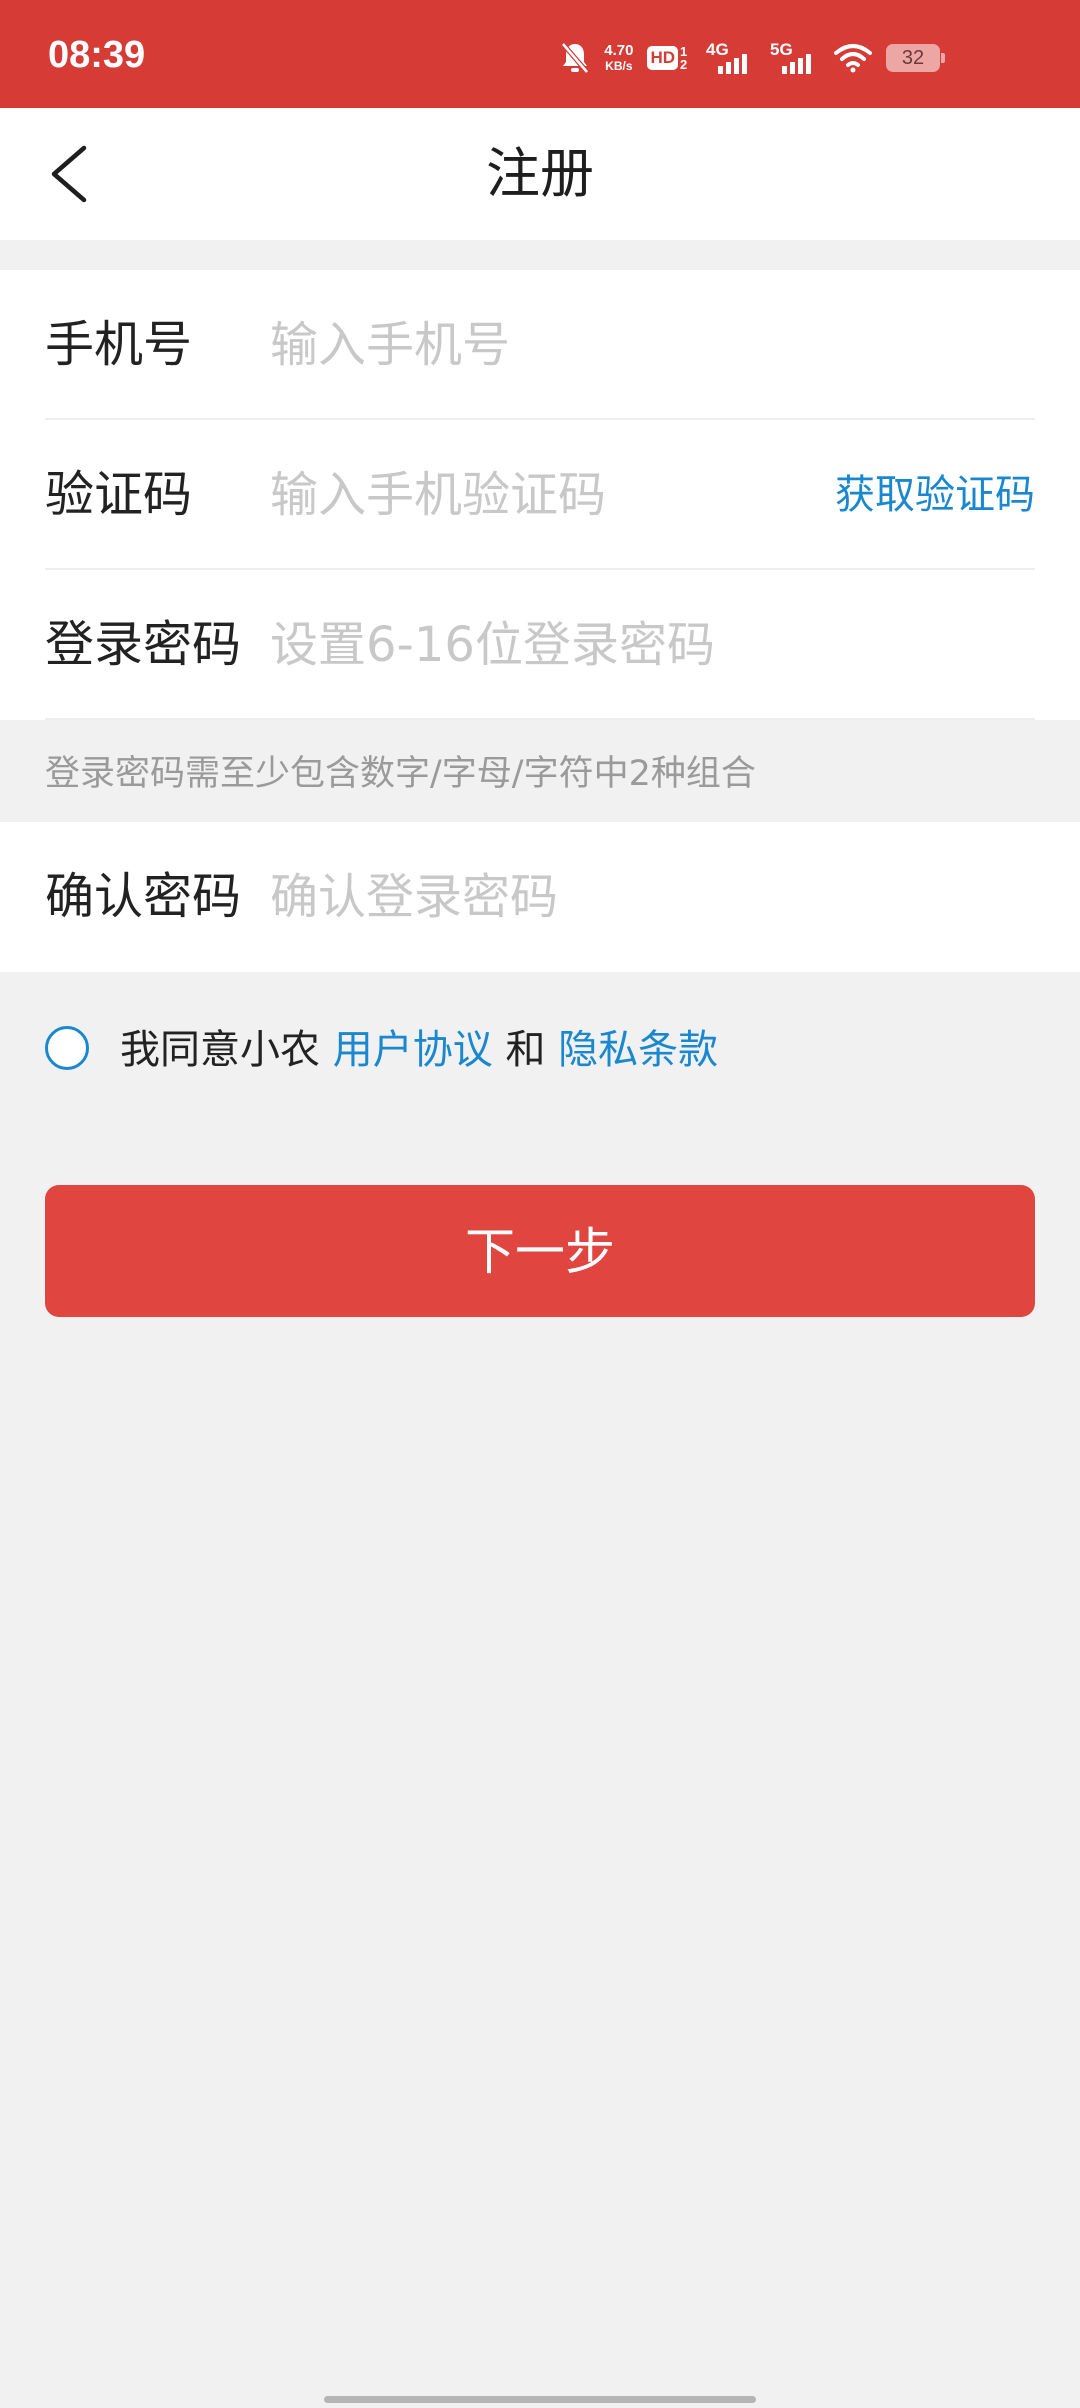 The height and width of the screenshot is (2408, 1080). I want to click on hd-indicator: HD 1 2, so click(669, 58).